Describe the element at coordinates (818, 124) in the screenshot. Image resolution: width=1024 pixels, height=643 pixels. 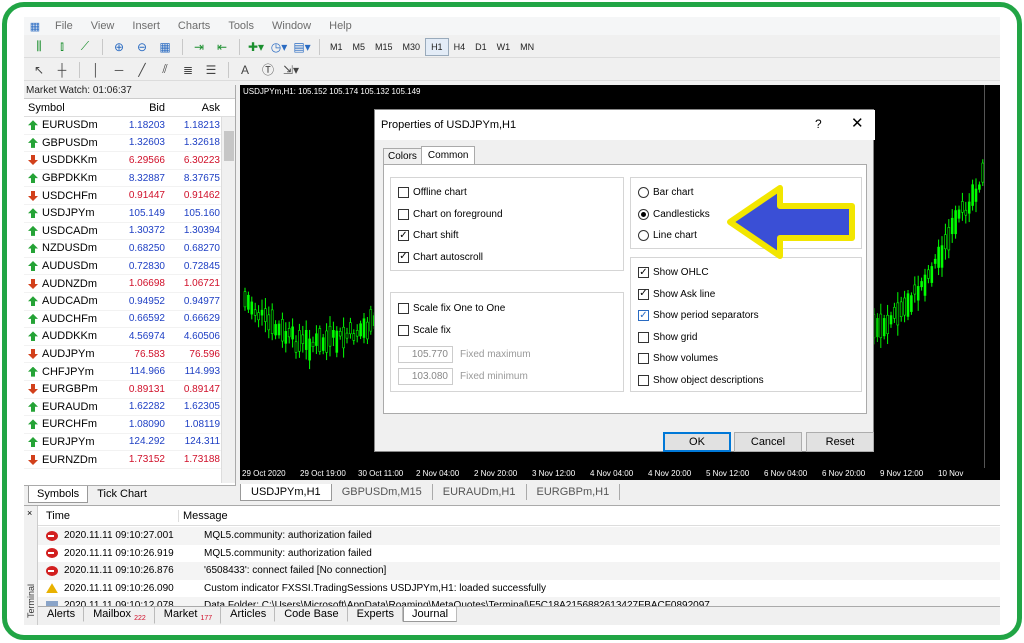
I see `help-icon: ?` at that location.